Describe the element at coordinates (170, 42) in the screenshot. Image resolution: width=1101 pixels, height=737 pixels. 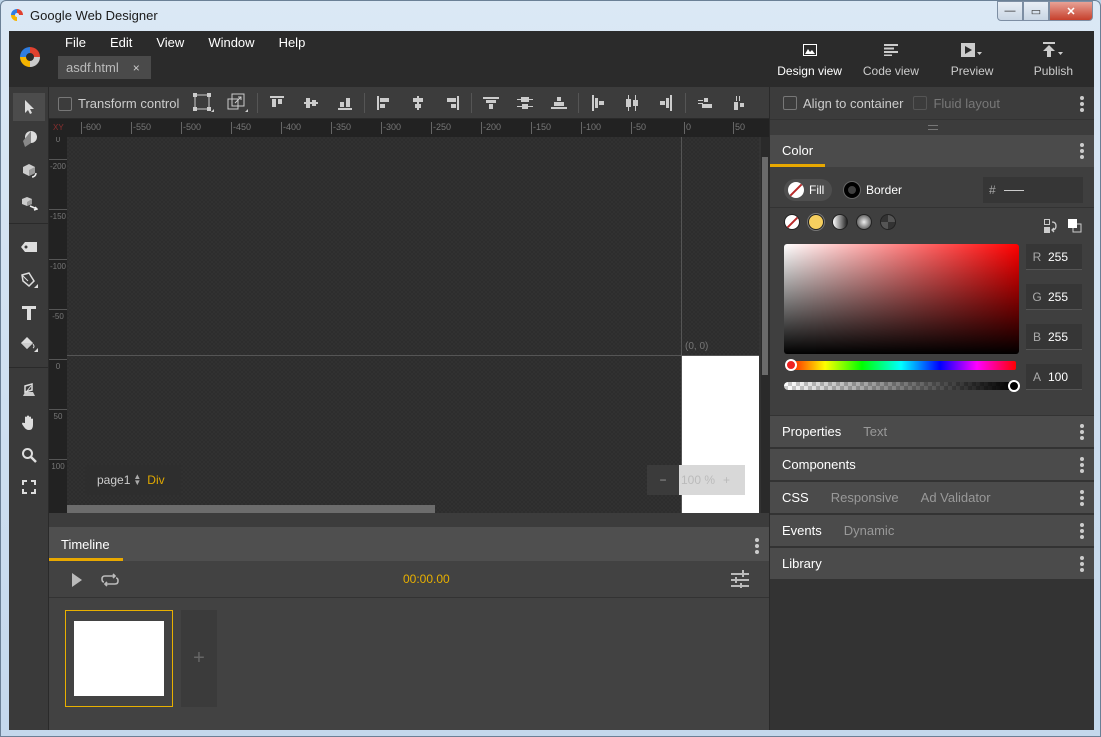
I see `menu-view: View` at that location.